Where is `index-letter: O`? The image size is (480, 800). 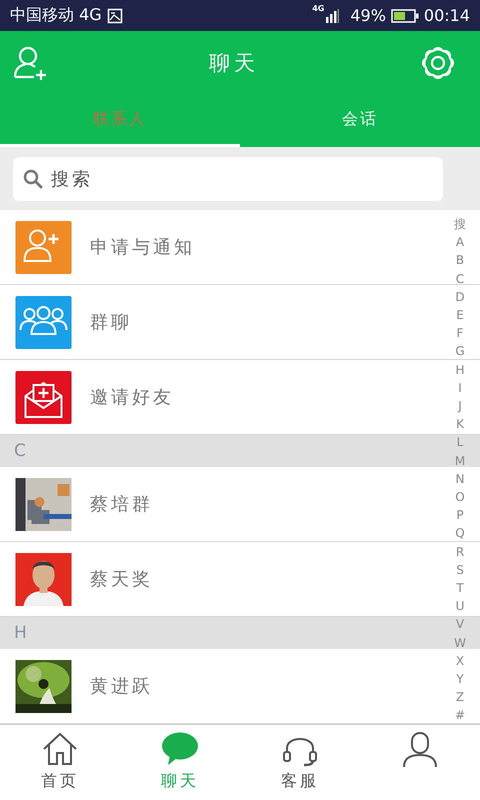
index-letter: O is located at coordinates (460, 497).